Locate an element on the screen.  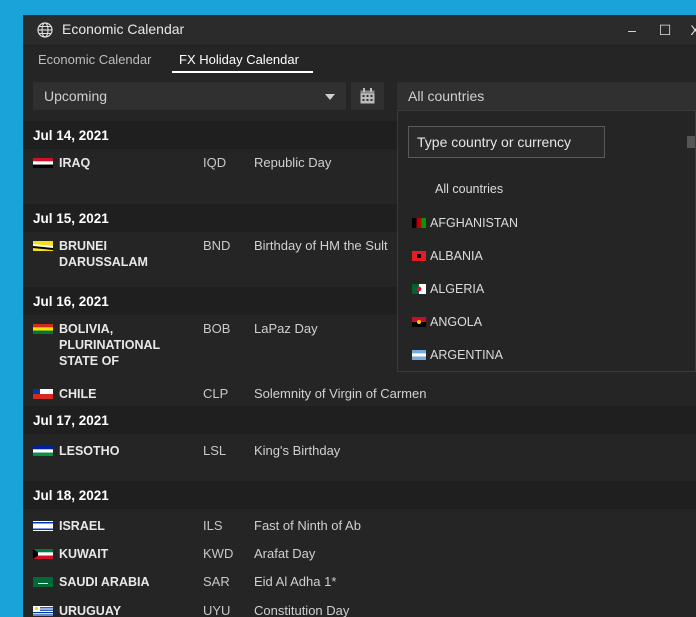
algeria-flag-icon is located at coordinates (419, 289).